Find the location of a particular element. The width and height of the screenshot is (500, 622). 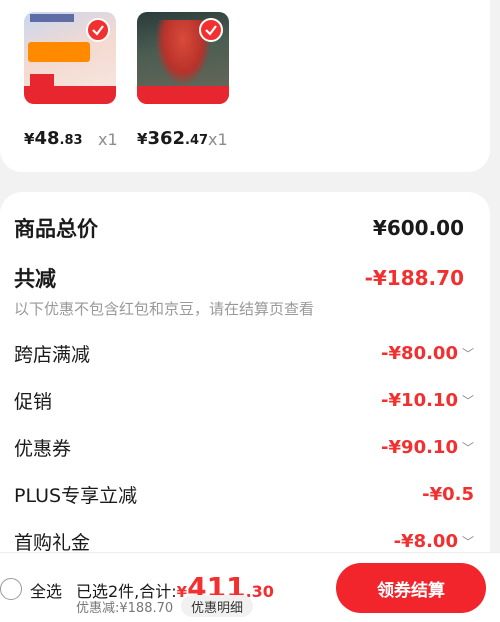

discount-row-promotion: 促销 -¥10.10 ﹀ is located at coordinates (244, 400).